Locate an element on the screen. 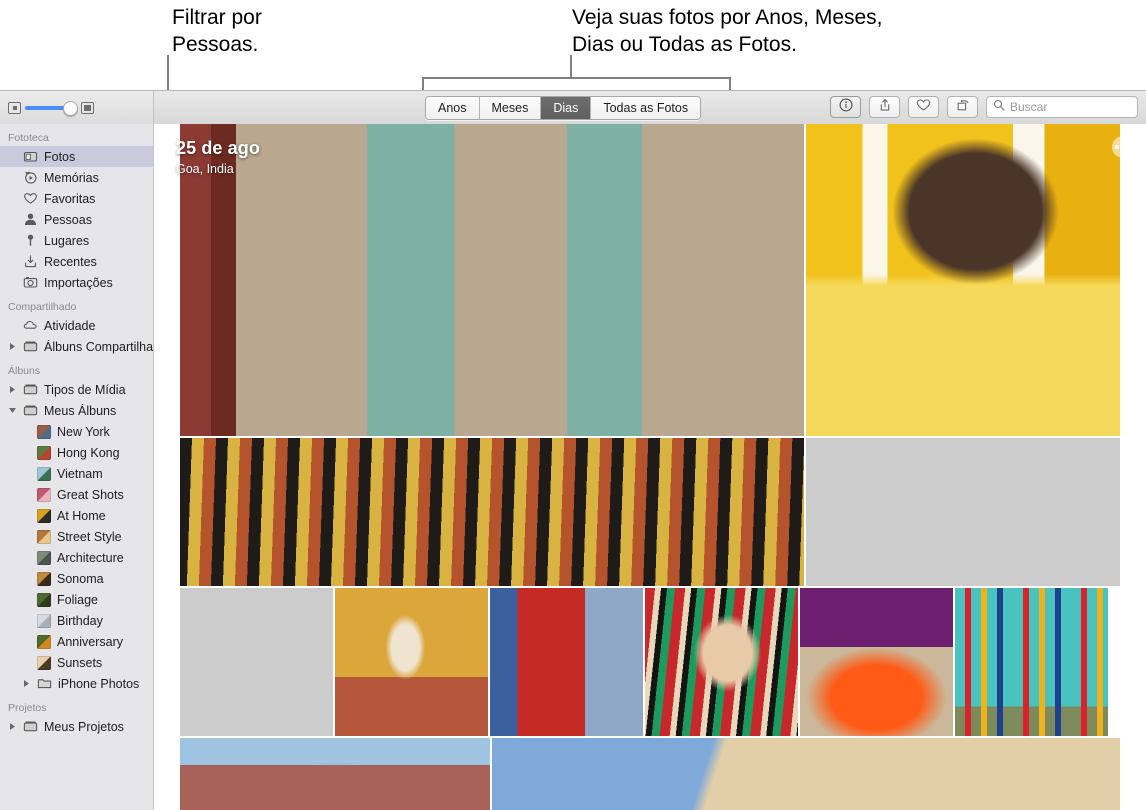 The height and width of the screenshot is (810, 1146). sidebar-item-vietnam: Vietnam is located at coordinates (76, 473).